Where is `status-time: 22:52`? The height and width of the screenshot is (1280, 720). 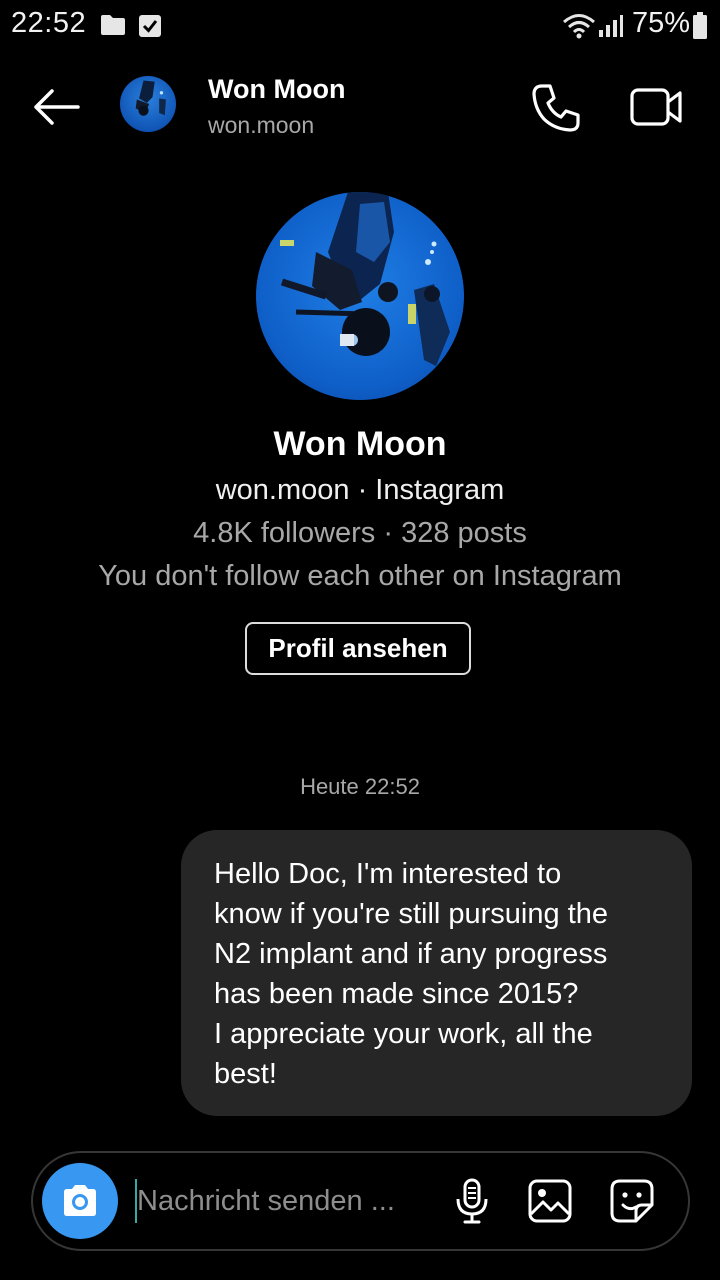 status-time: 22:52 is located at coordinates (49, 23).